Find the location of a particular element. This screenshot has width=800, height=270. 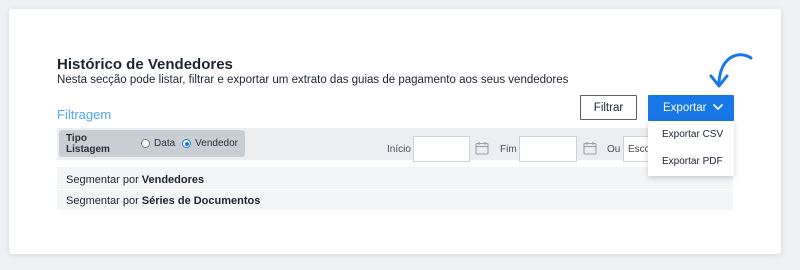

filter-heading: Filtragem is located at coordinates (84, 114).